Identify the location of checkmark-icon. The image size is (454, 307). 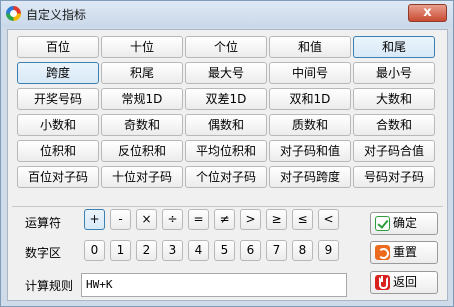
(382, 223).